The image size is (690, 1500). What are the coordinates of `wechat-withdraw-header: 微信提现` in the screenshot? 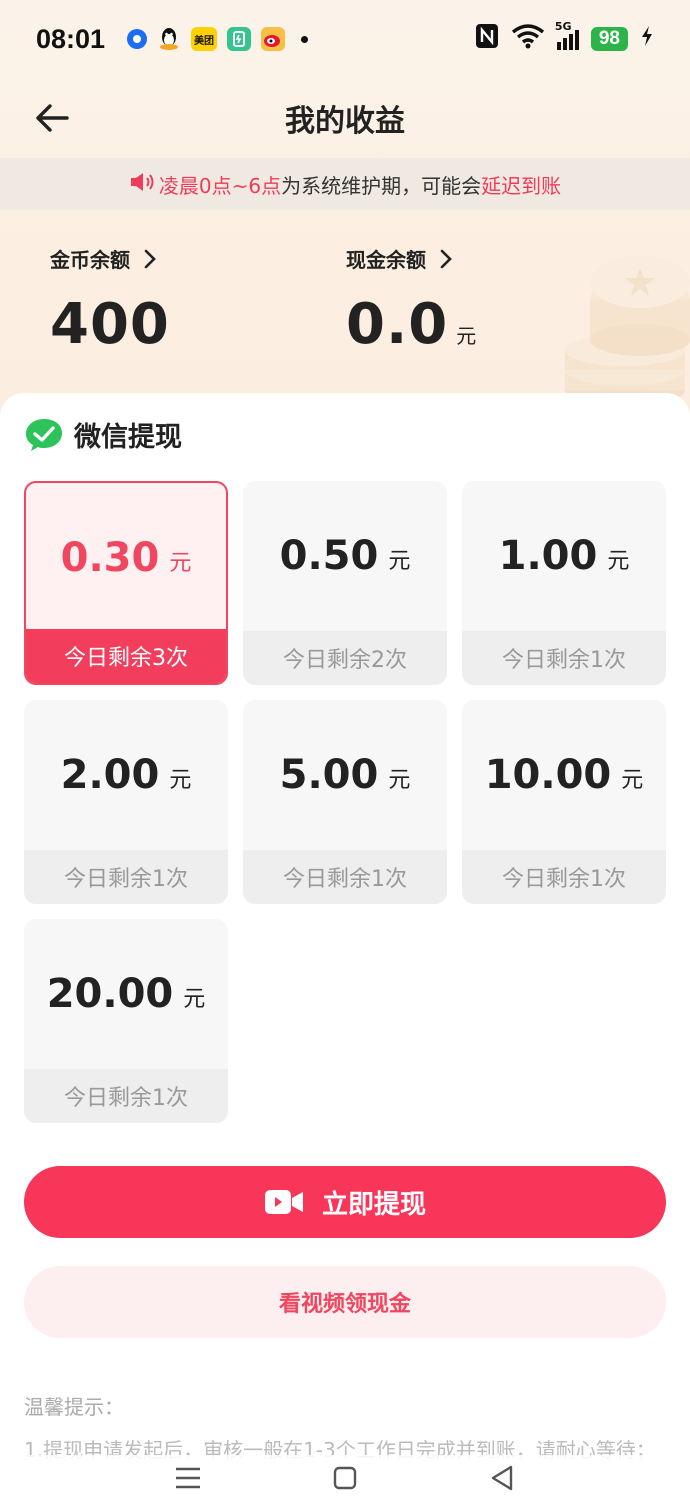 It's located at (103, 434).